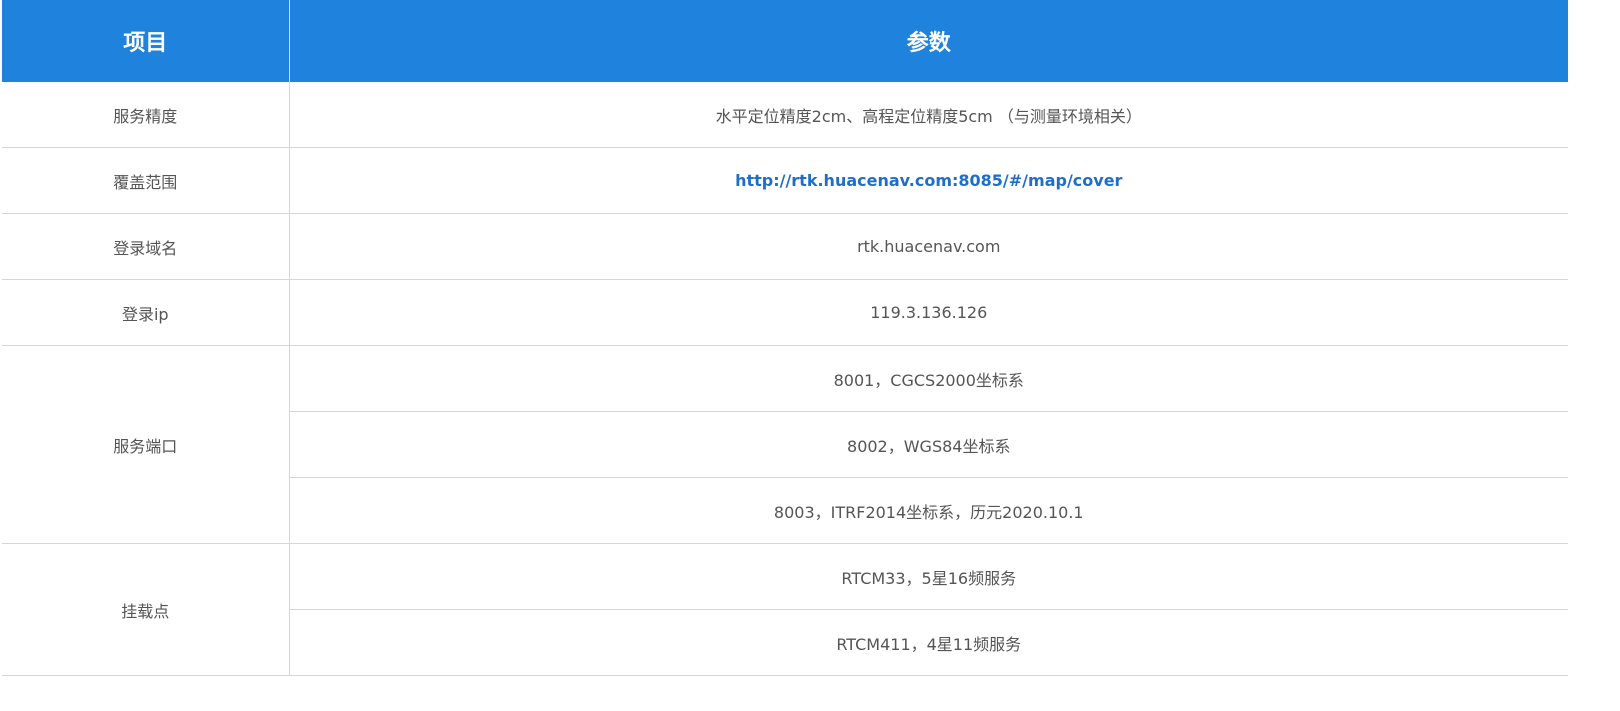 The height and width of the screenshot is (711, 1620). I want to click on row-label-ports: 服务端口, so click(146, 444).